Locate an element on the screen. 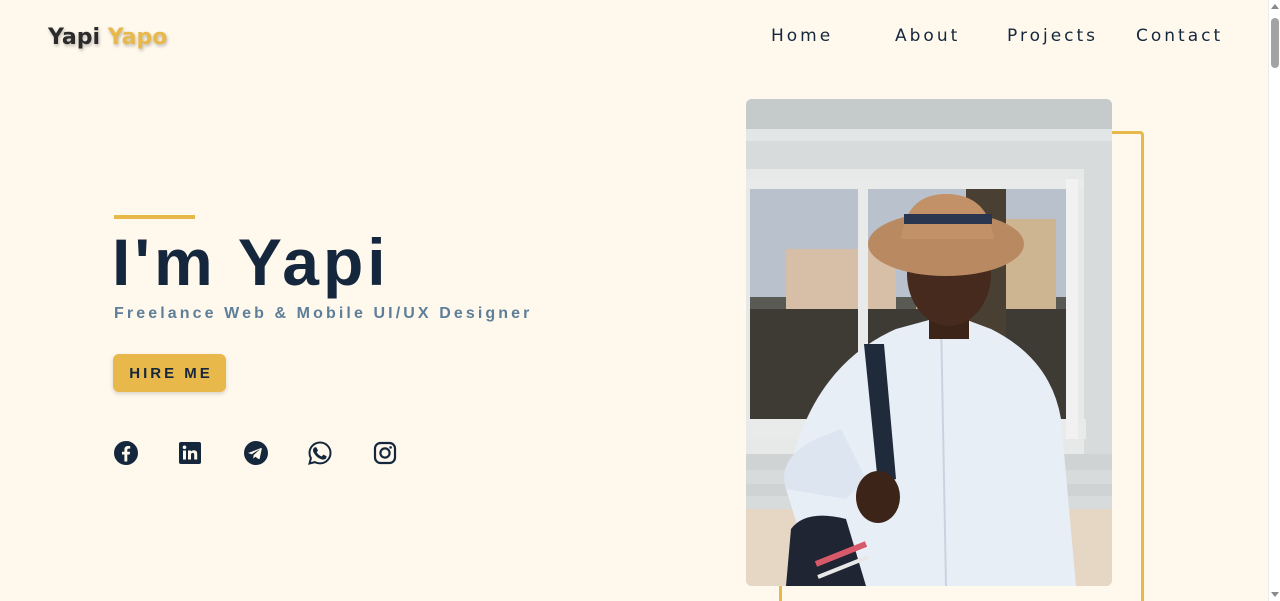 This screenshot has height=601, width=1280. instagram-icon is located at coordinates (385, 453).